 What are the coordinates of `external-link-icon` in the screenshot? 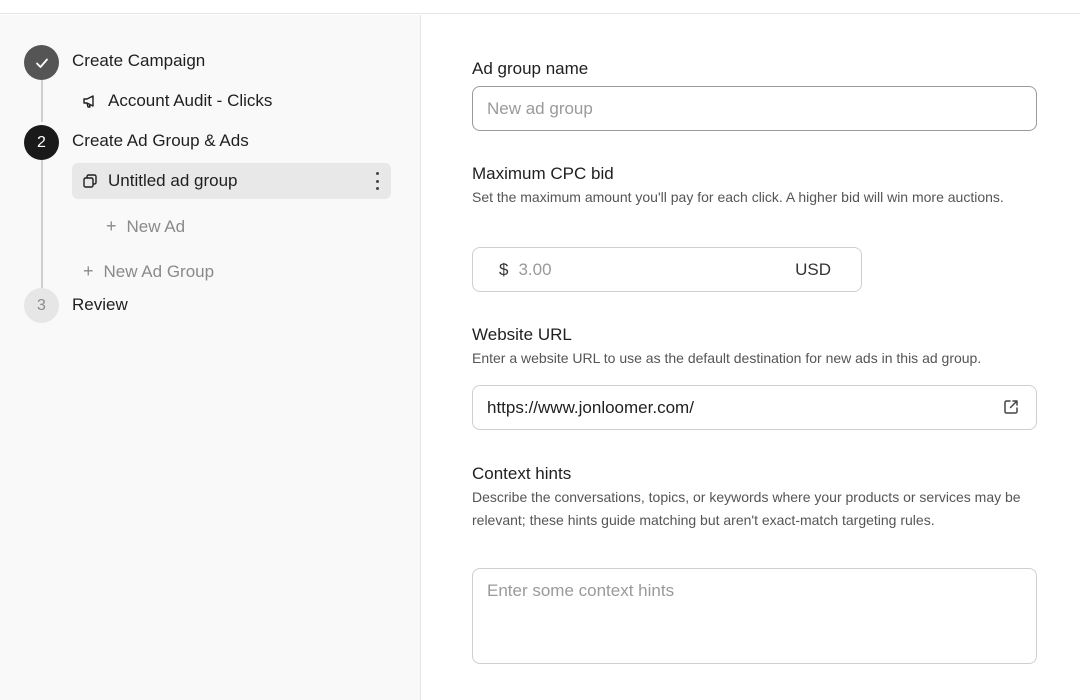 It's located at (1011, 407).